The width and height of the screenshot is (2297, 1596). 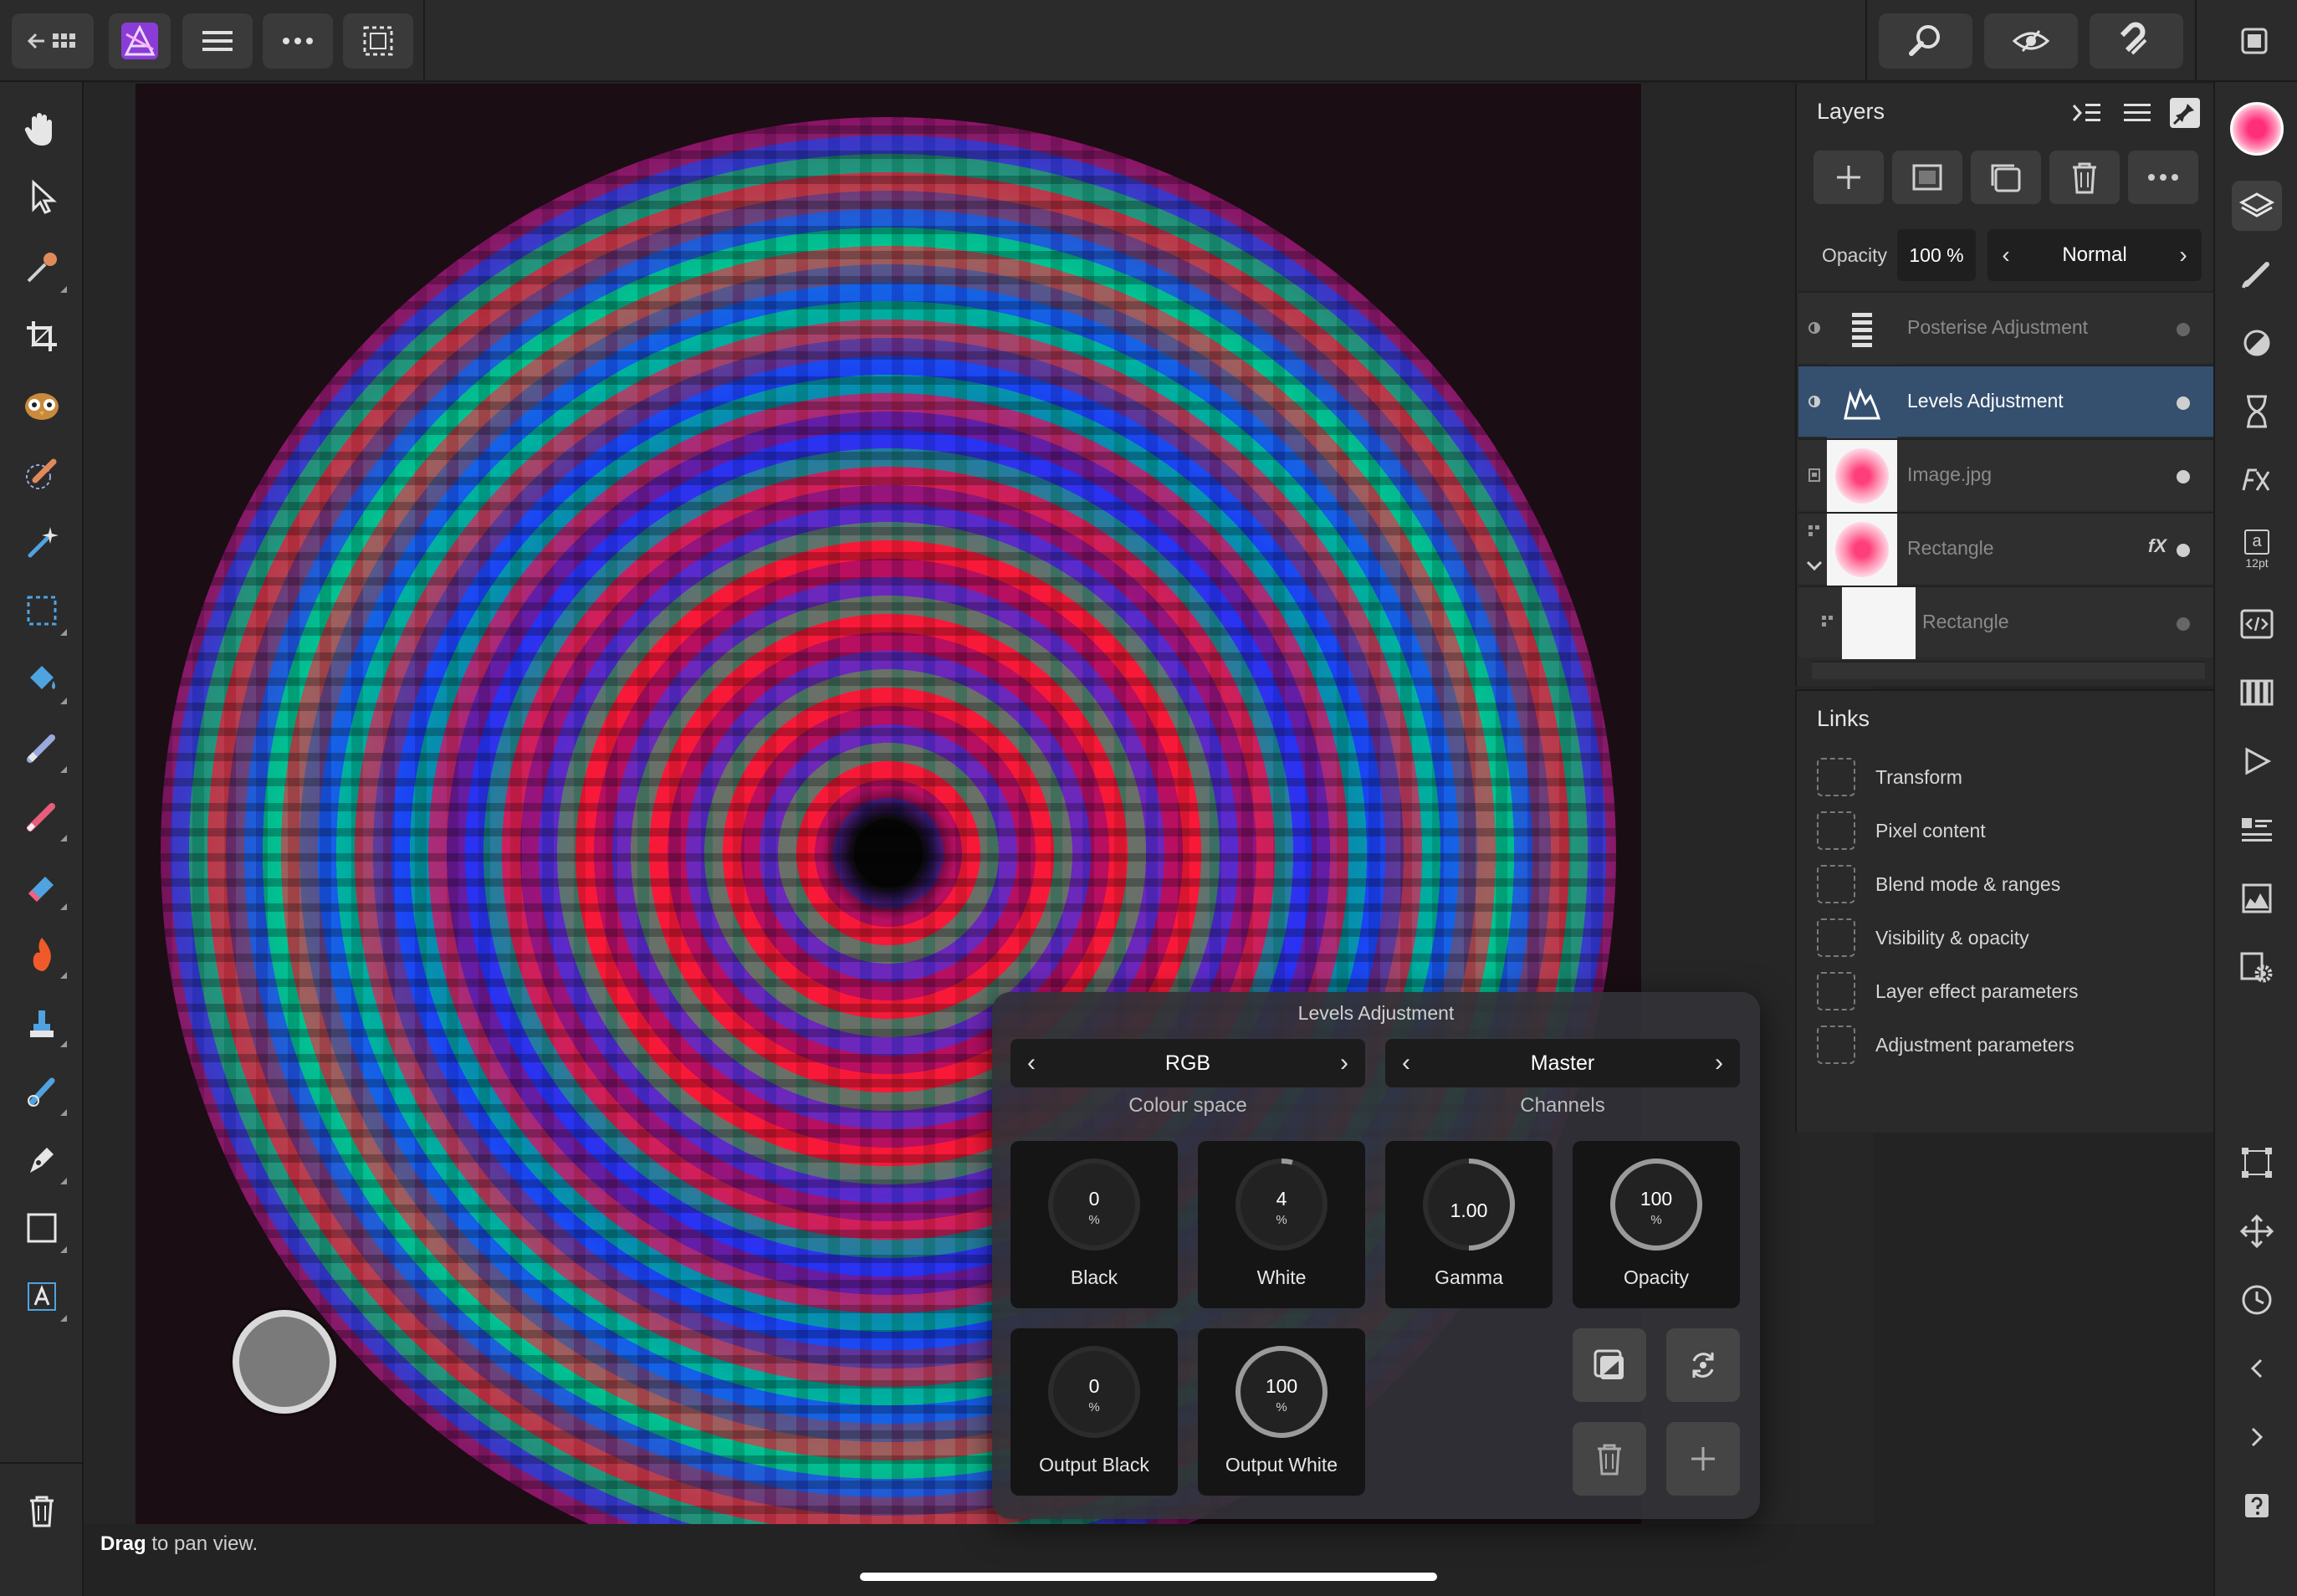 I want to click on reset-adjustment-button, so click(x=1703, y=1365).